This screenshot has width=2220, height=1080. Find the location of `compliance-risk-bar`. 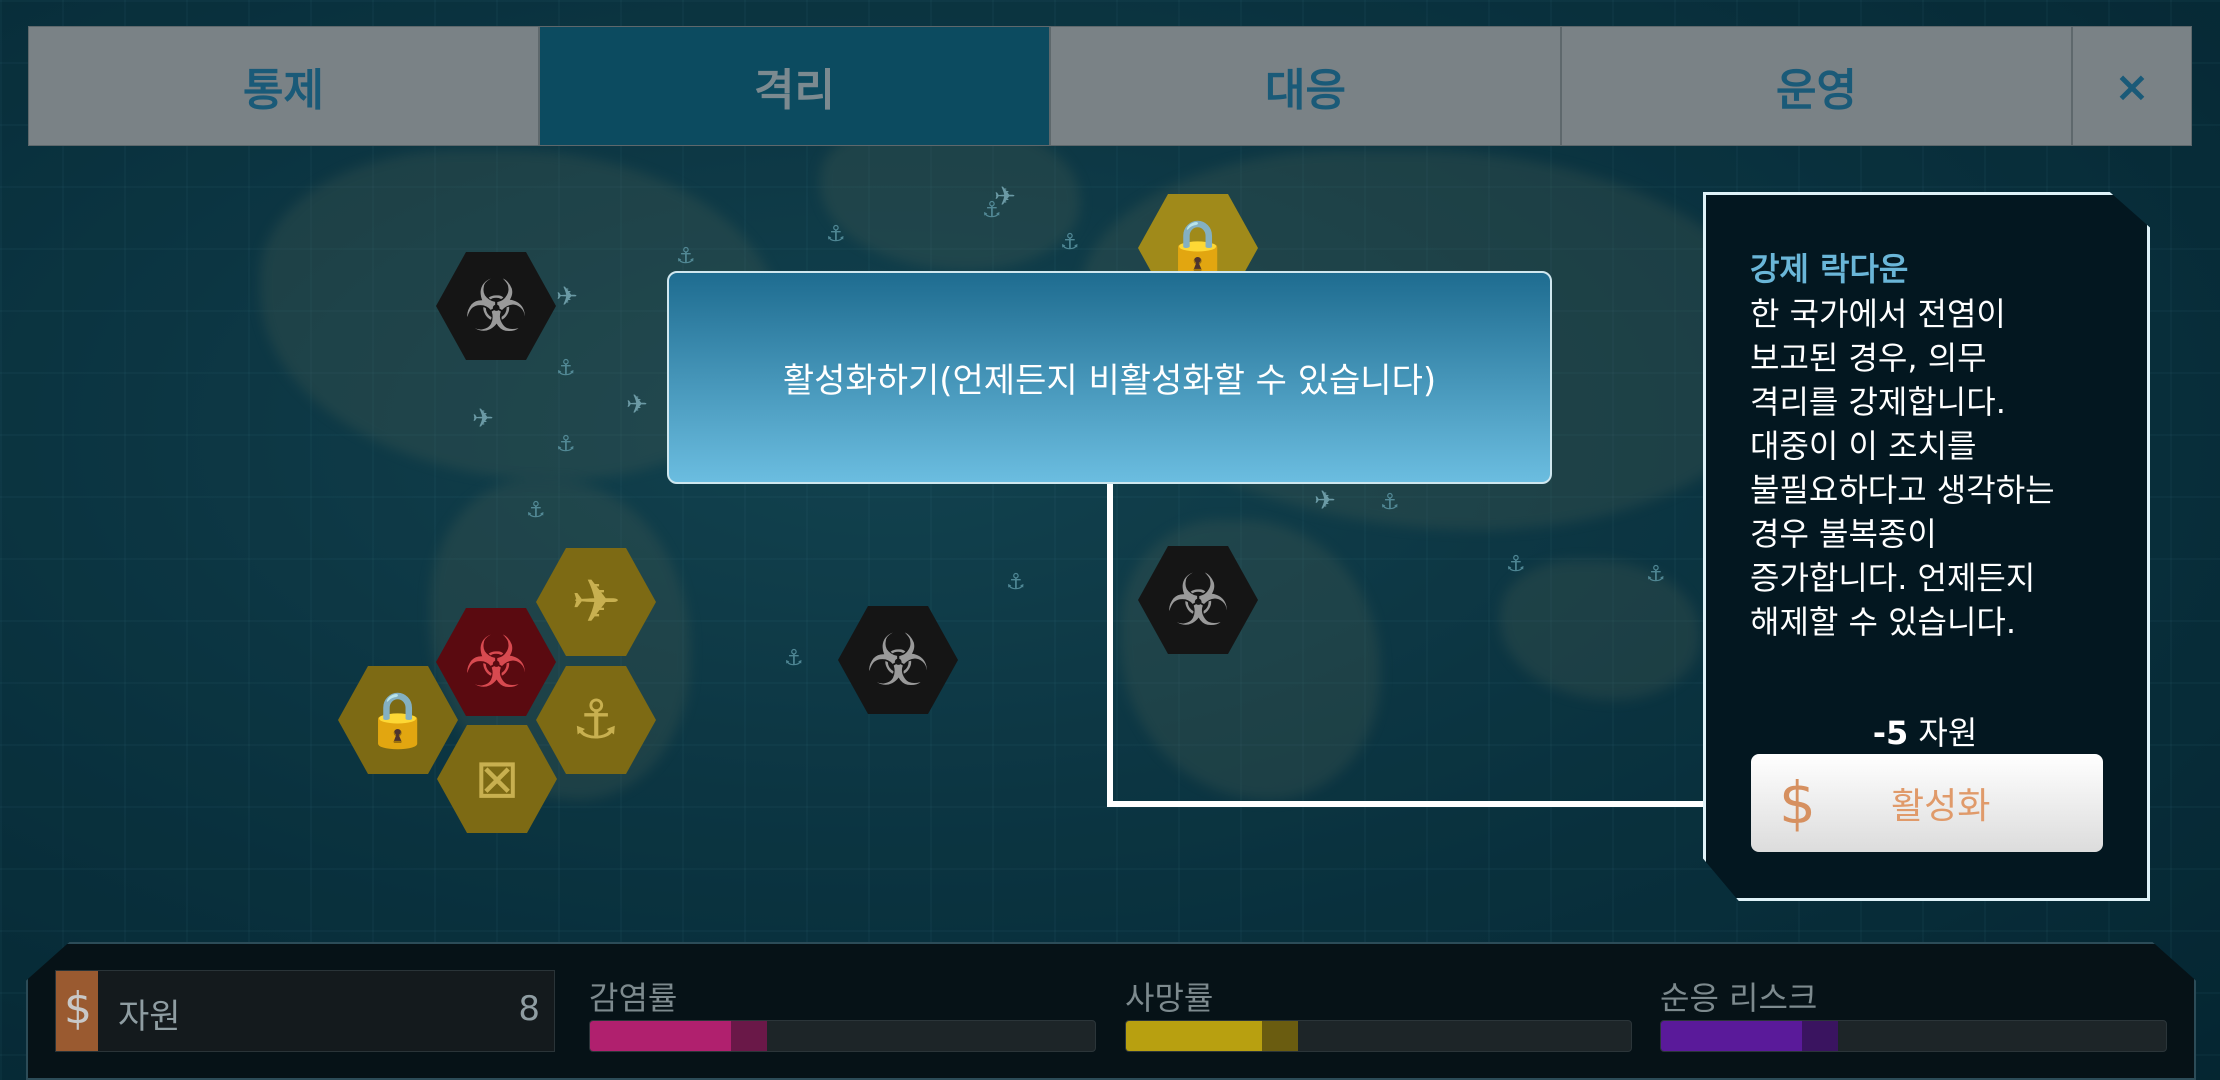

compliance-risk-bar is located at coordinates (1913, 1036).